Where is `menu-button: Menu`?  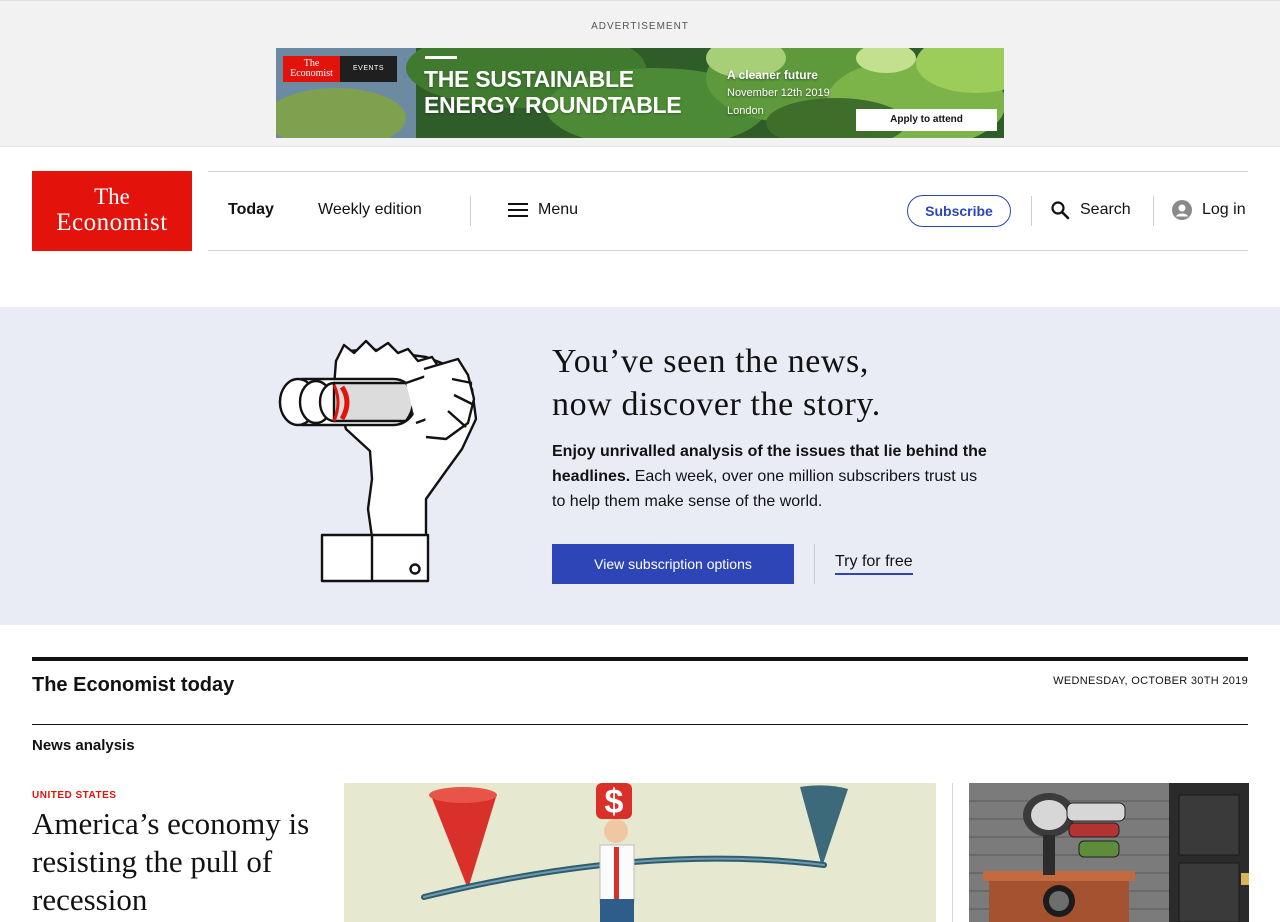
menu-button: Menu is located at coordinates (543, 210).